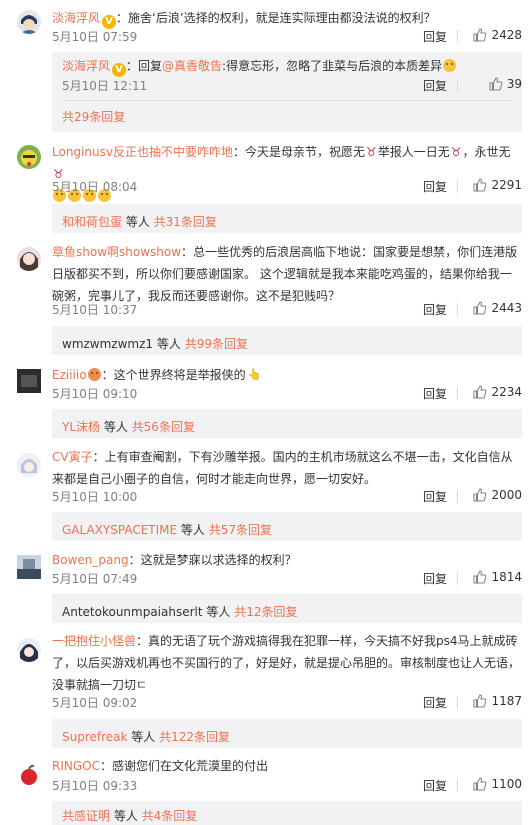 The height and width of the screenshot is (825, 532). I want to click on comment-meta: 5月10日 08:04 回复 2291, so click(287, 187).